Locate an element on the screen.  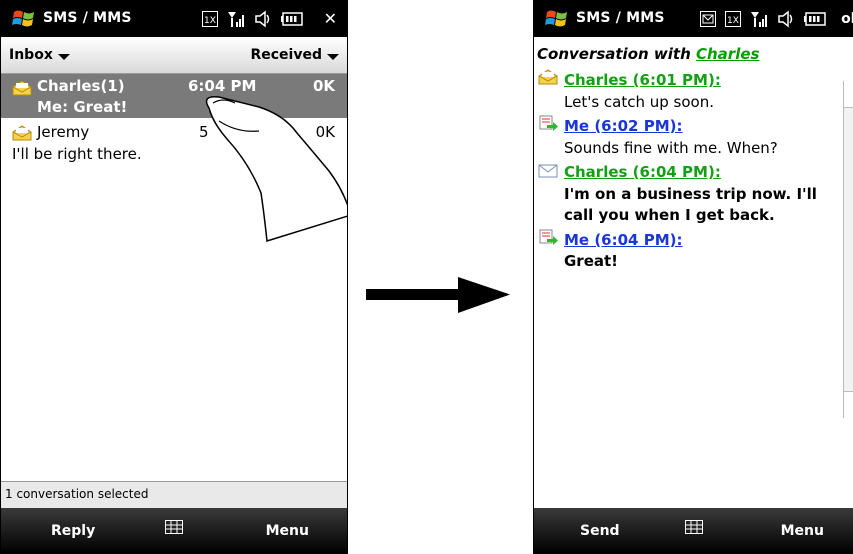
menu-bar: Reply Menu is located at coordinates (174, 530).